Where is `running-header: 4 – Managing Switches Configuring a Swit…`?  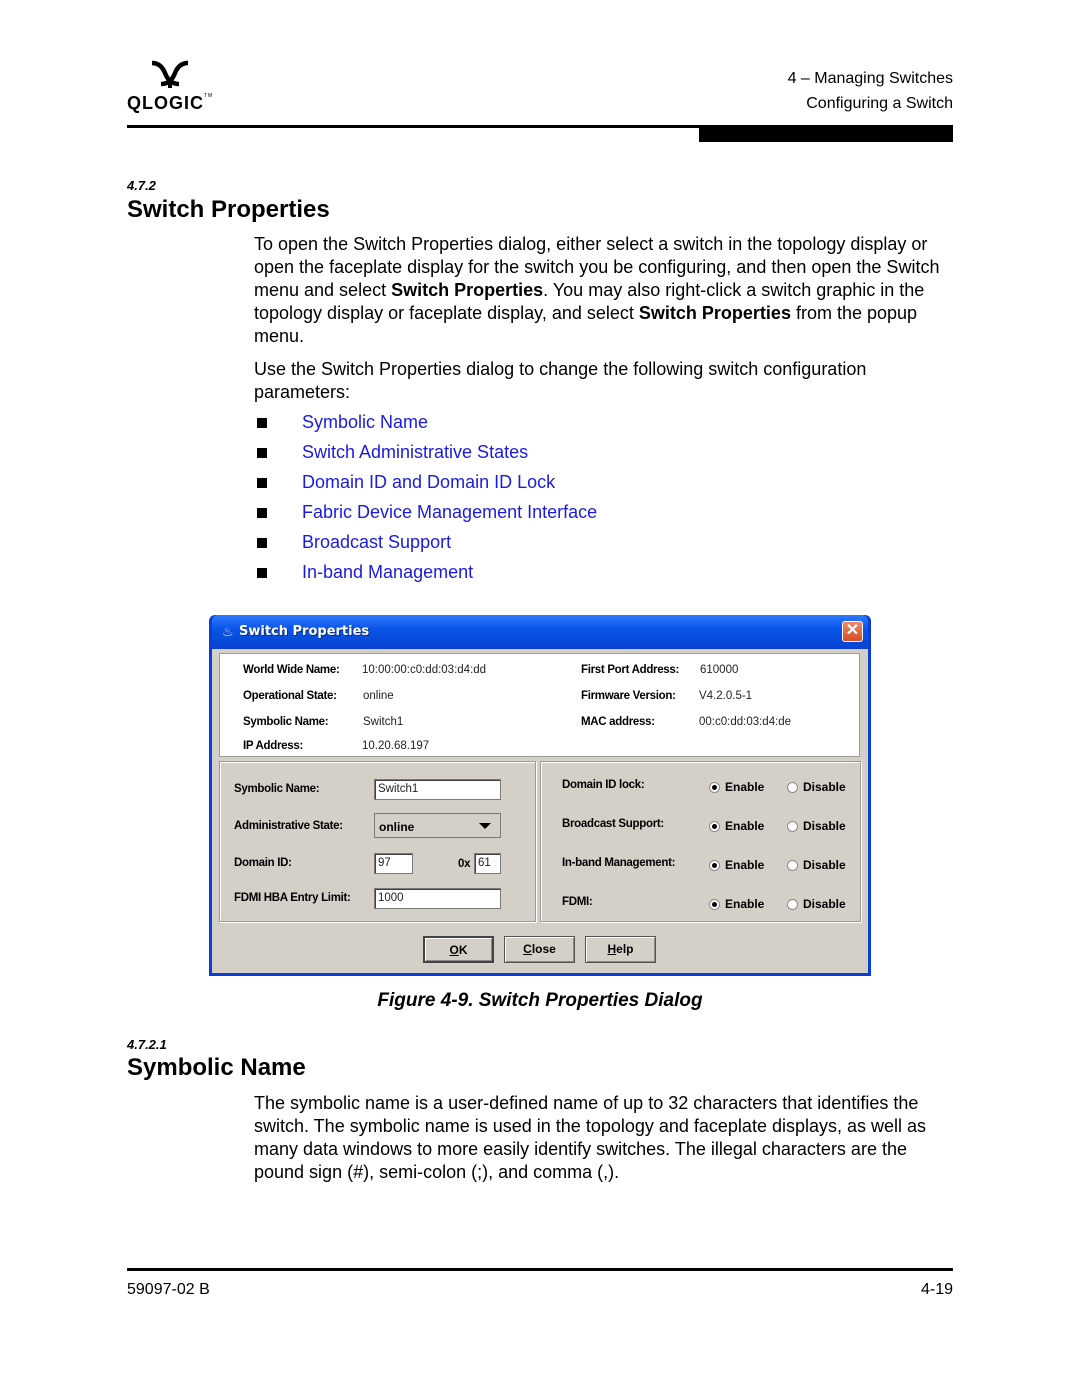
running-header: 4 – Managing Switches Configuring a Swit… is located at coordinates (870, 91).